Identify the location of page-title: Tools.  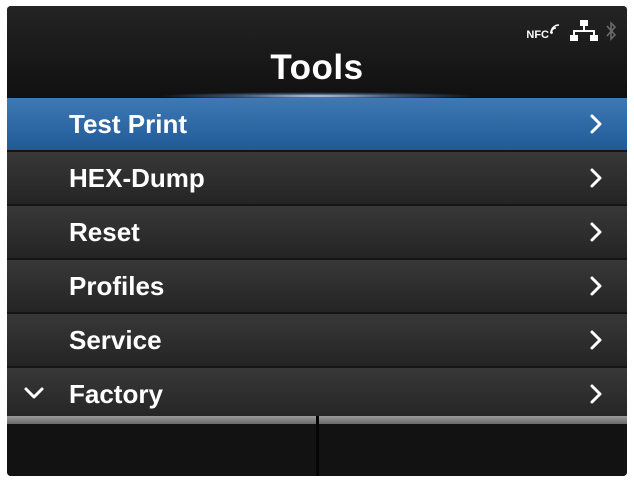
(317, 67).